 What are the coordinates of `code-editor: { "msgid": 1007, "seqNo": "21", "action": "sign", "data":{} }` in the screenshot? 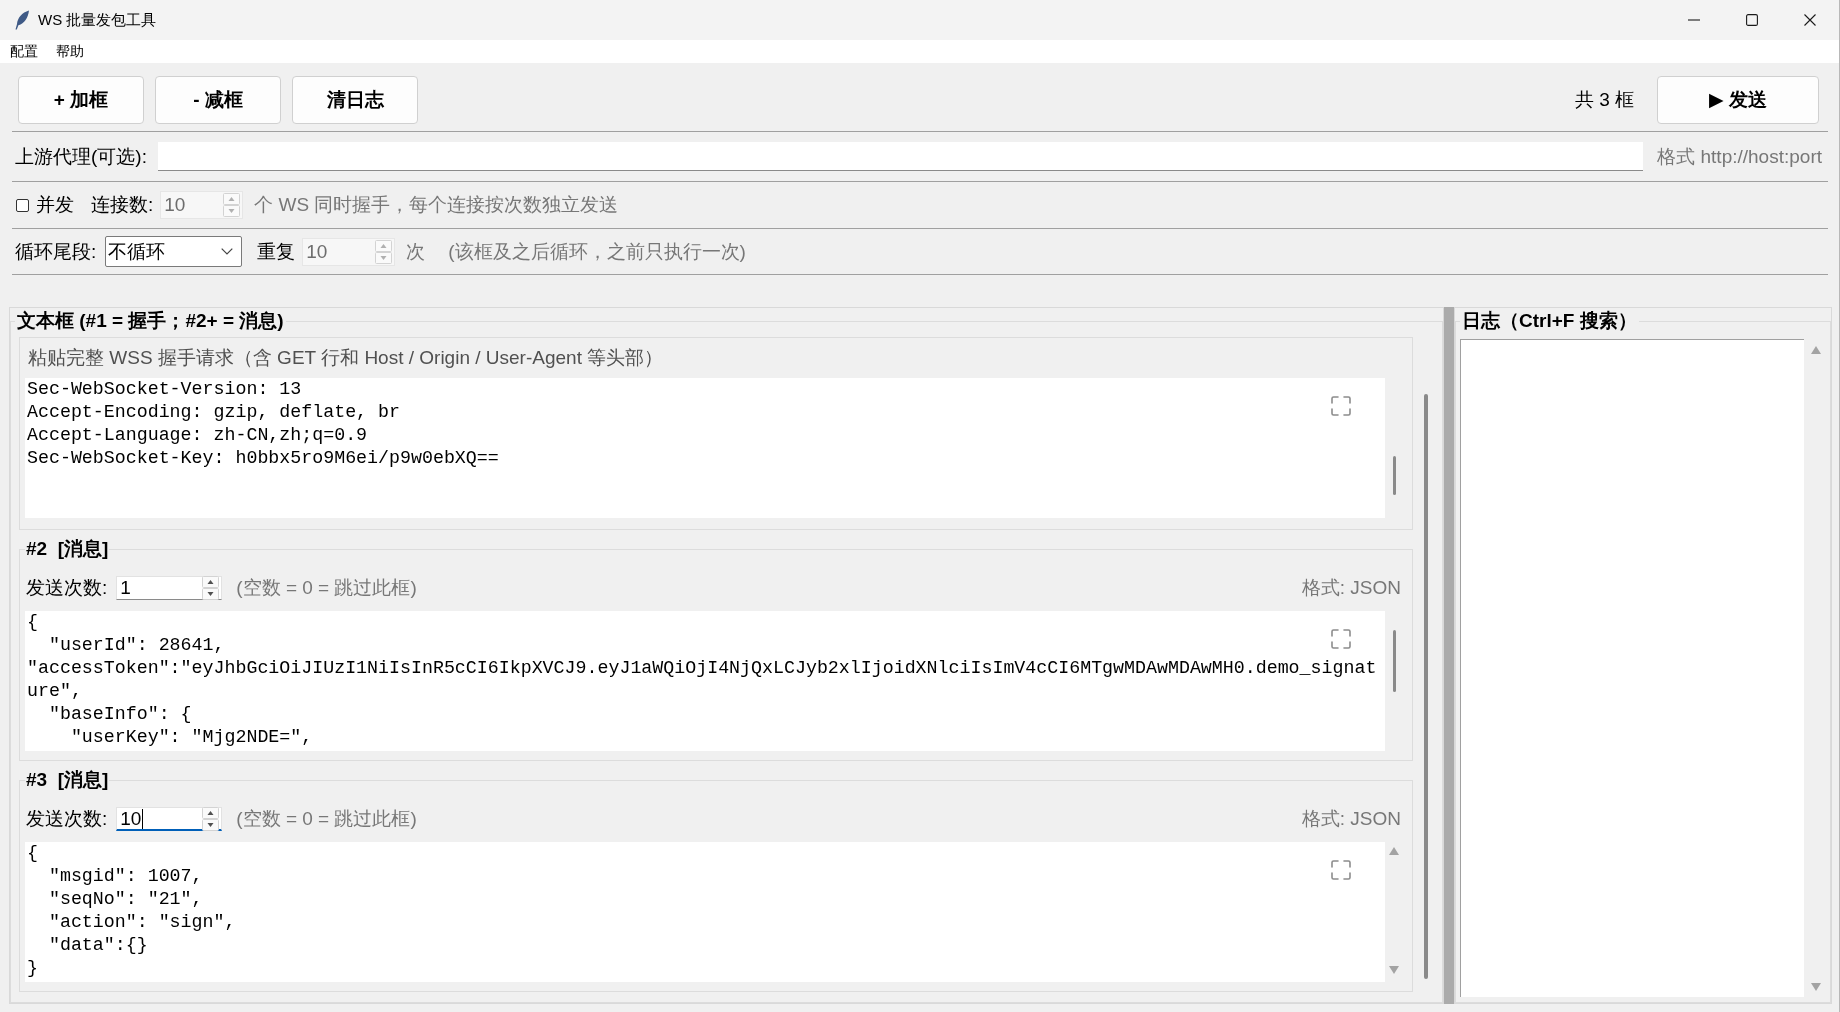 It's located at (705, 912).